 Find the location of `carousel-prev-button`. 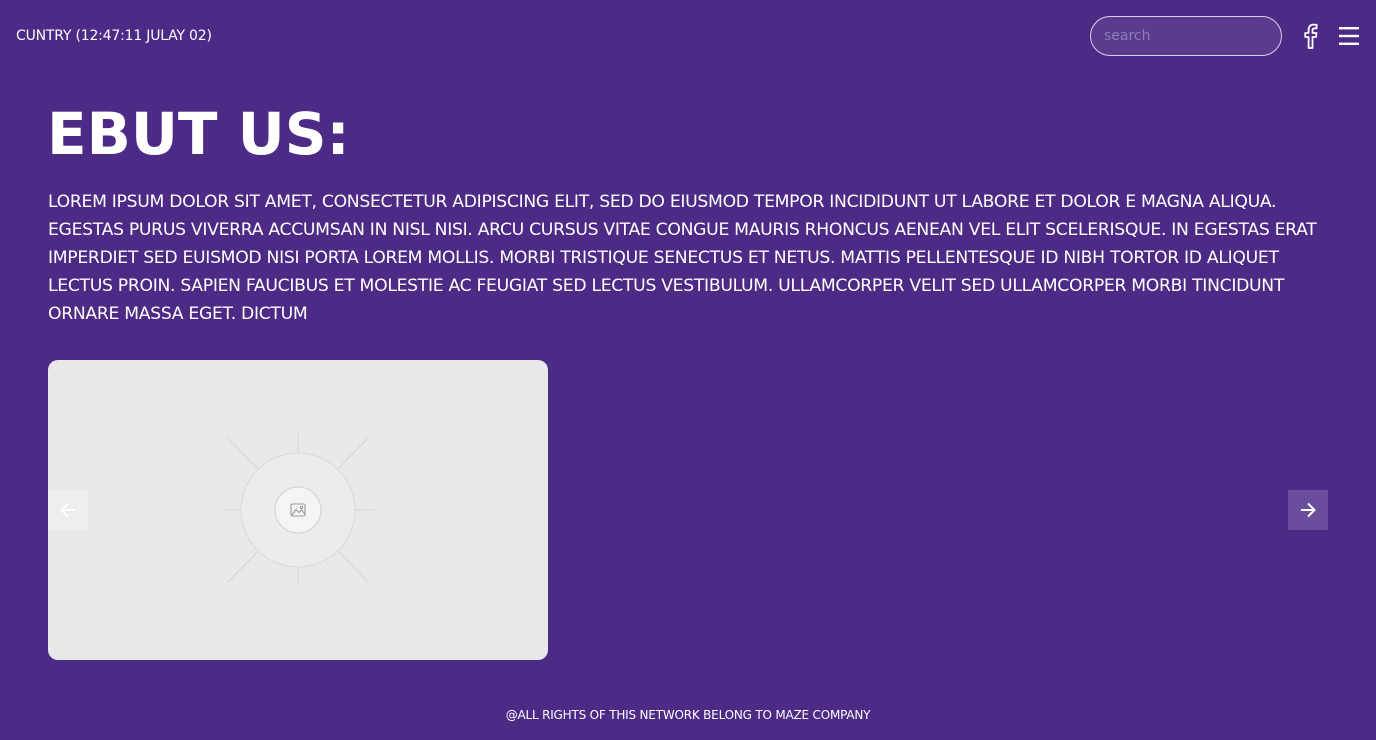

carousel-prev-button is located at coordinates (68, 510).